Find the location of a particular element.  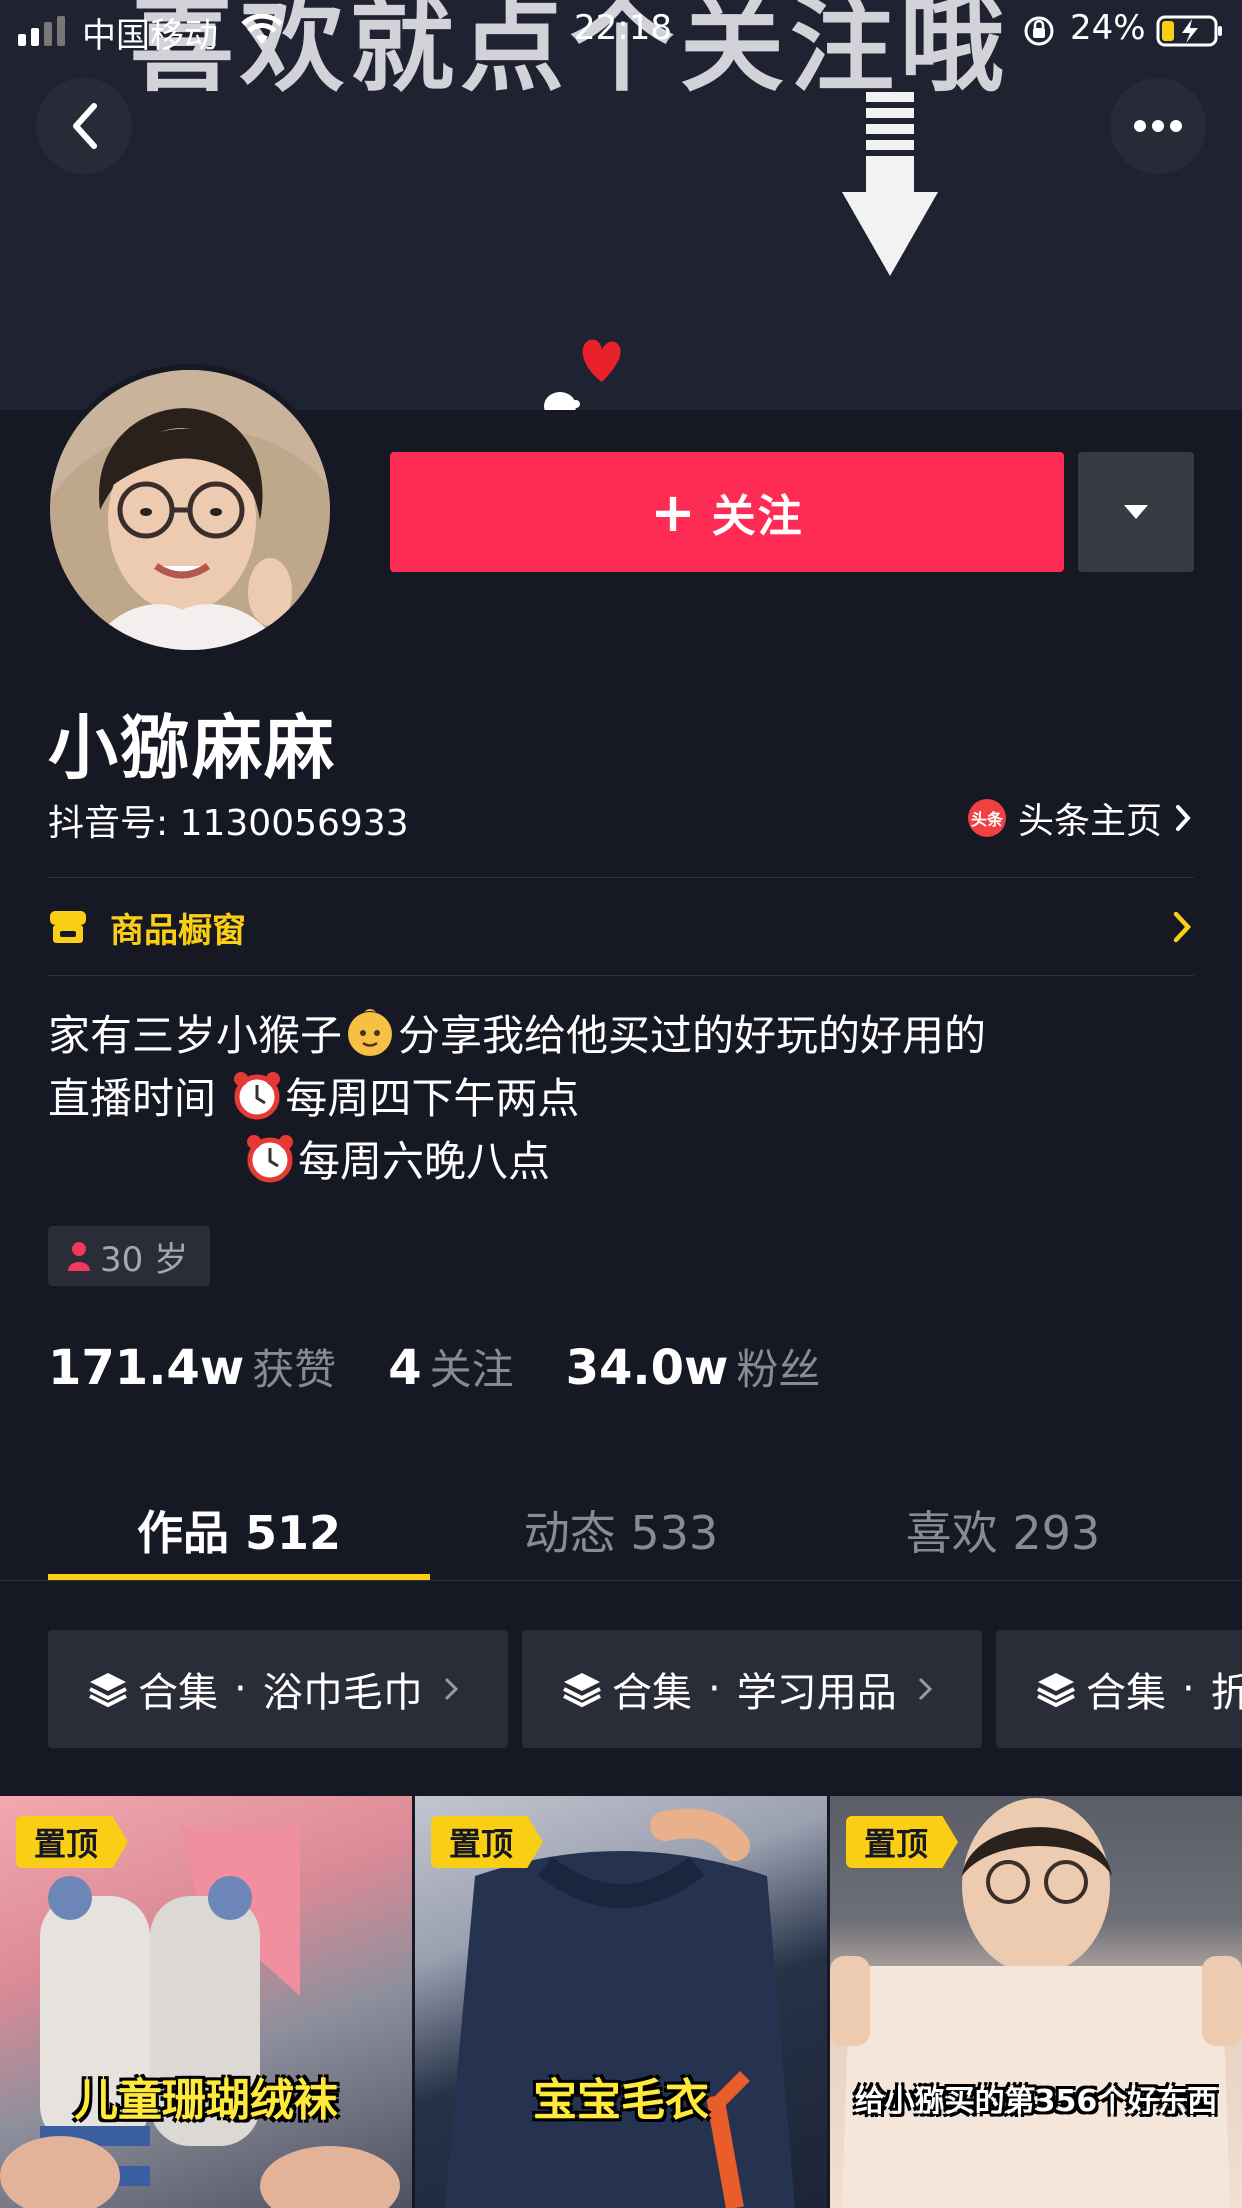

stat-value: 34.0w is located at coordinates (647, 1368).